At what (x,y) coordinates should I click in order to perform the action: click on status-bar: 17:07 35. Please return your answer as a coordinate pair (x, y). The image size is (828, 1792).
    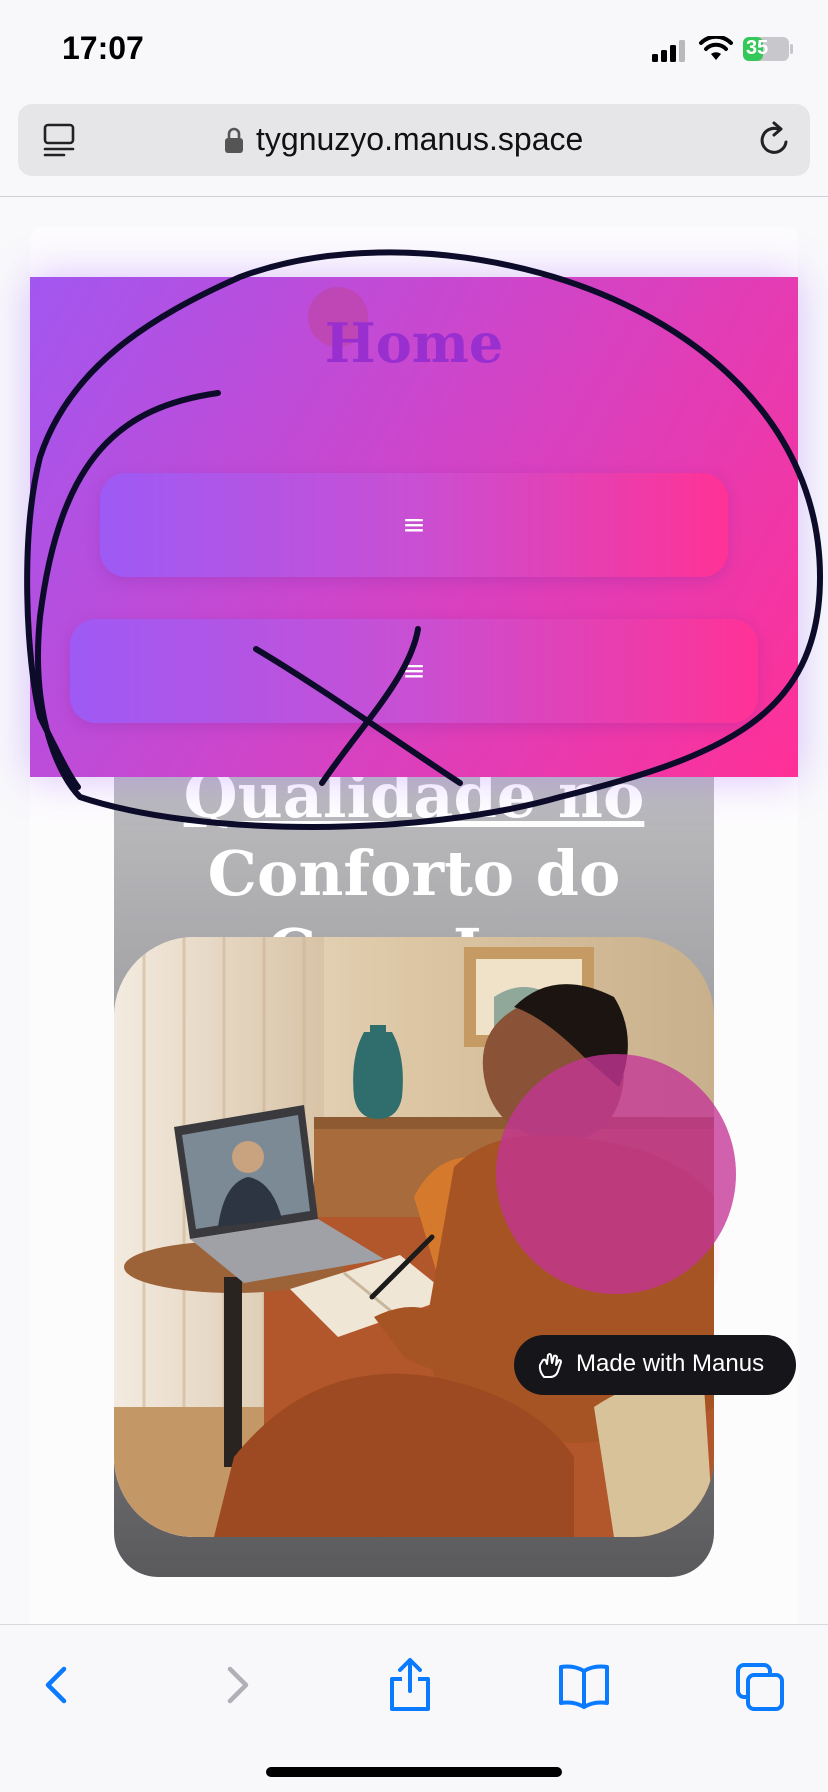
    Looking at the image, I should click on (414, 49).